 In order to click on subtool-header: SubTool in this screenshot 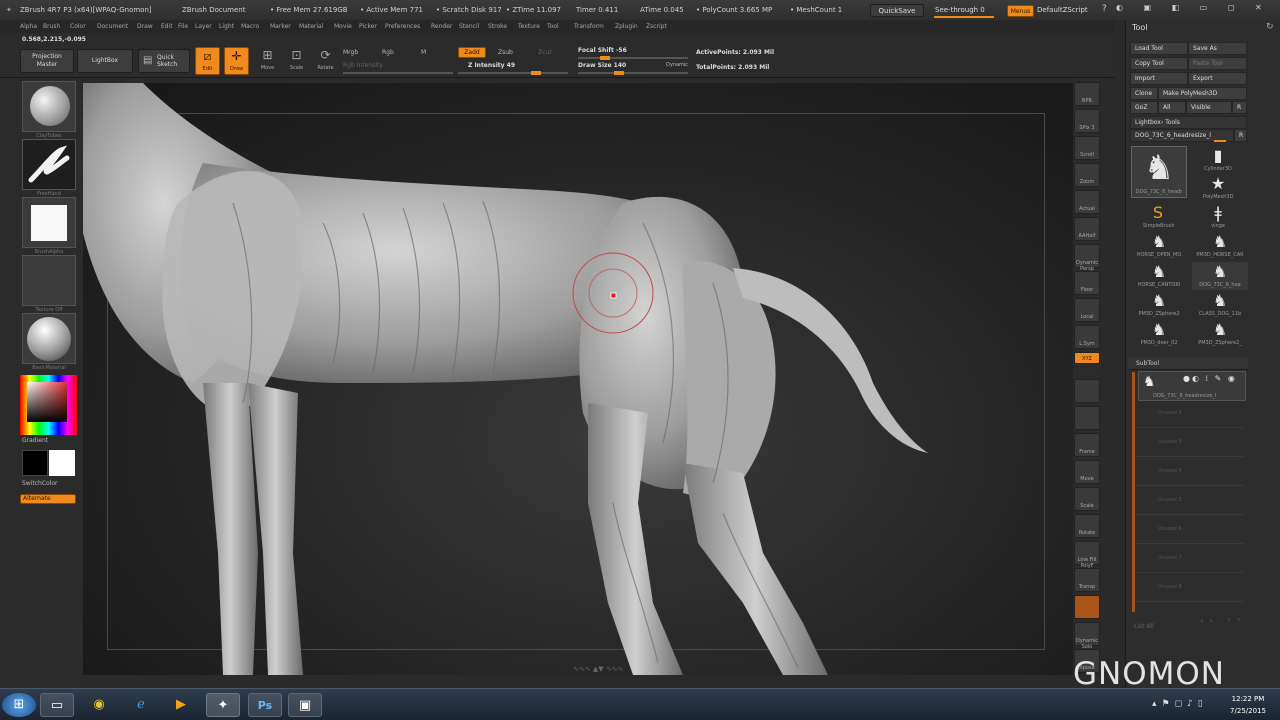, I will do `click(1188, 364)`.